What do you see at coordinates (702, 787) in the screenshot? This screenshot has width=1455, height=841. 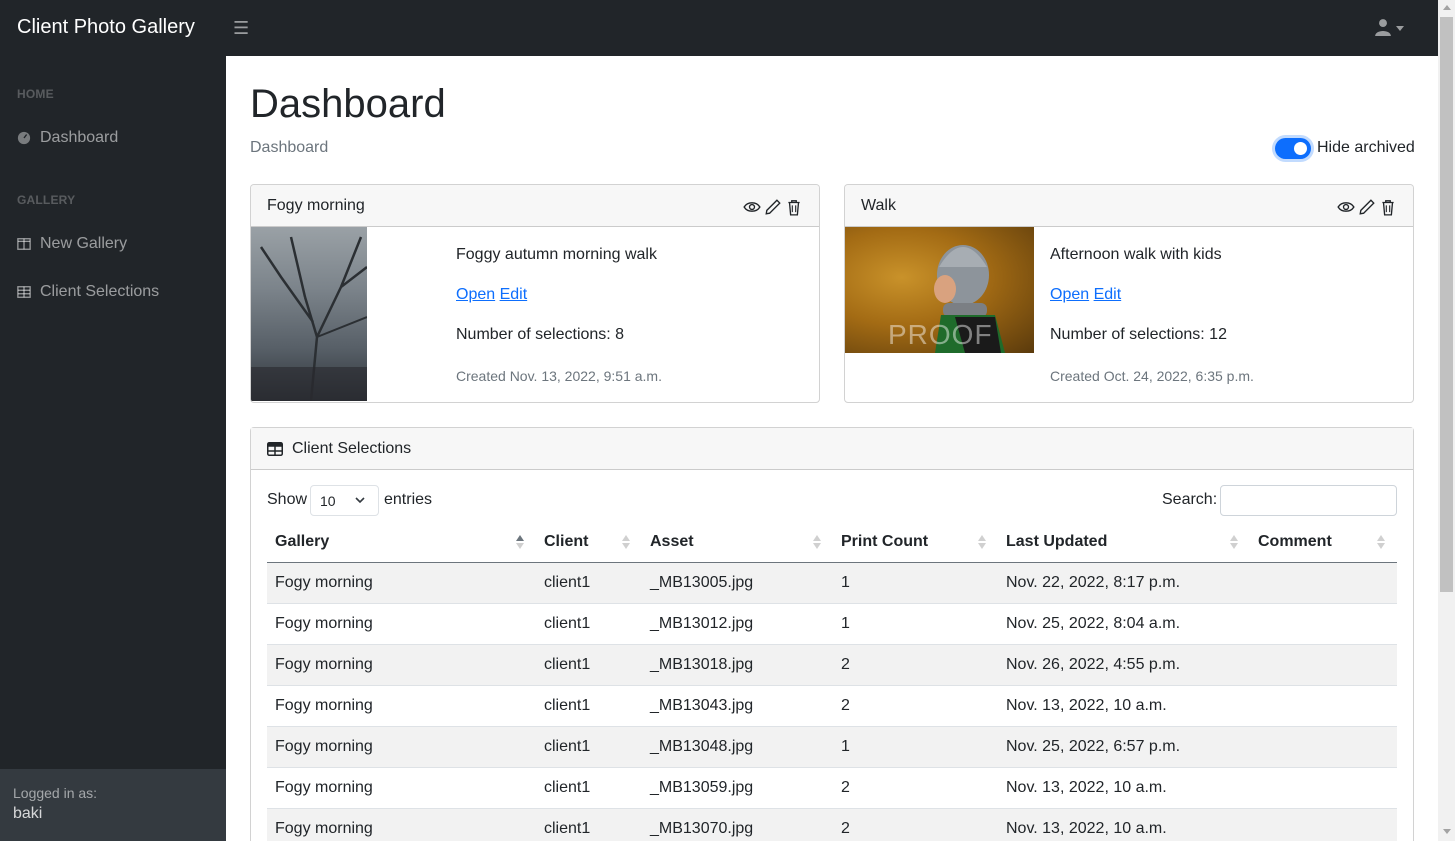 I see `table-cell: _MB13059.jpg` at bounding box center [702, 787].